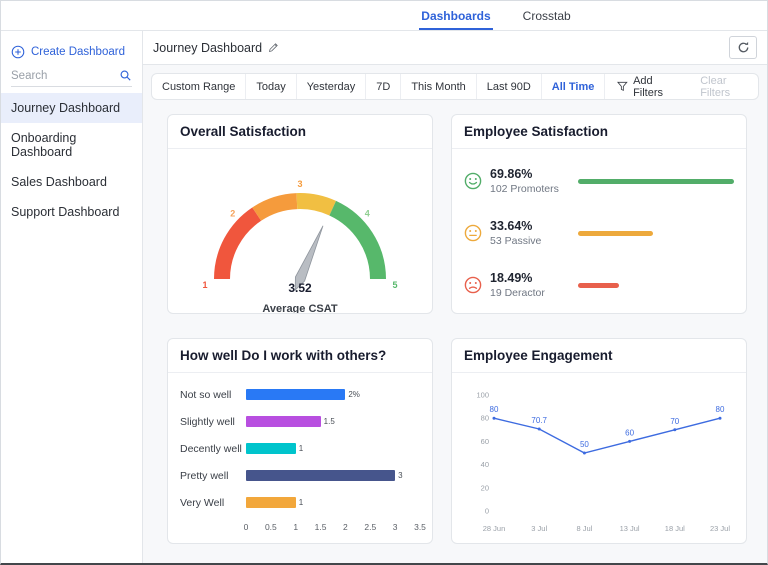 This screenshot has width=768, height=565. What do you see at coordinates (232, 214) in the screenshot?
I see `svg-text: 2` at bounding box center [232, 214].